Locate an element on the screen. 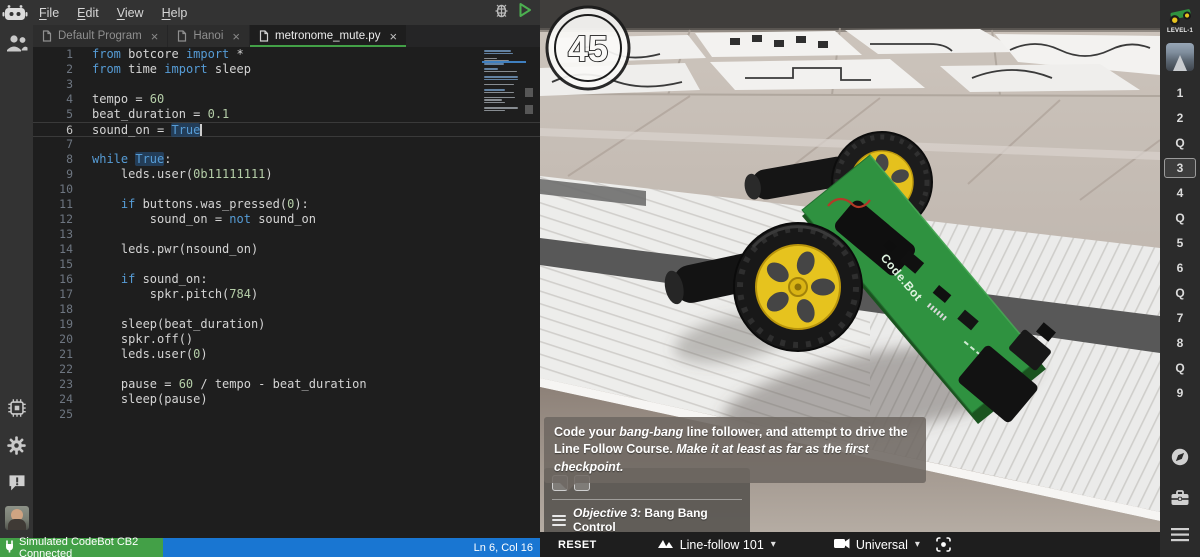  line-number: 3 is located at coordinates (69, 84).